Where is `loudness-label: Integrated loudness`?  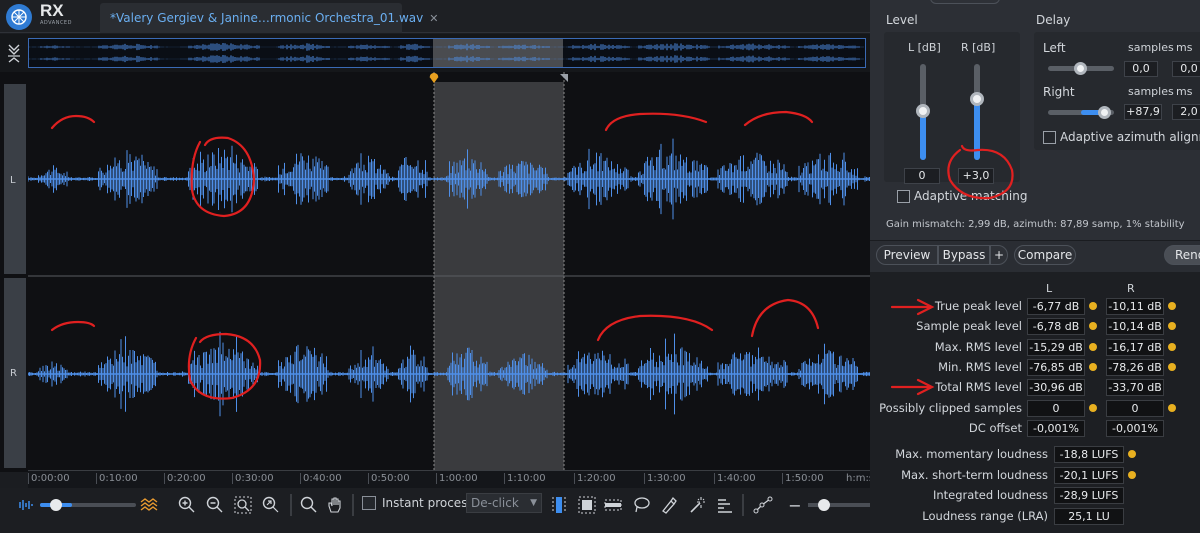
loudness-label: Integrated loudness is located at coordinates (990, 495).